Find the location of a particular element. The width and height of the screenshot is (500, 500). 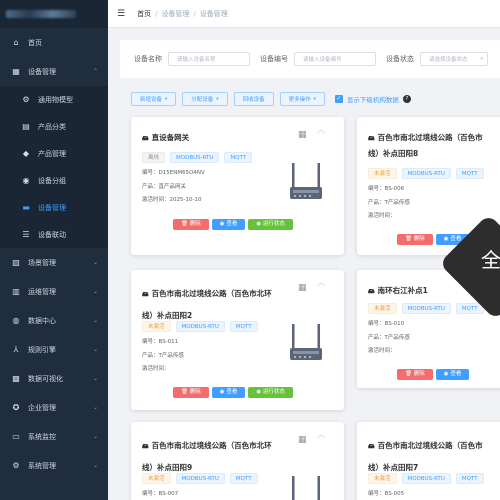

tag-group: 离线 MODBUS-RTU MQTT is located at coordinates (199, 157).